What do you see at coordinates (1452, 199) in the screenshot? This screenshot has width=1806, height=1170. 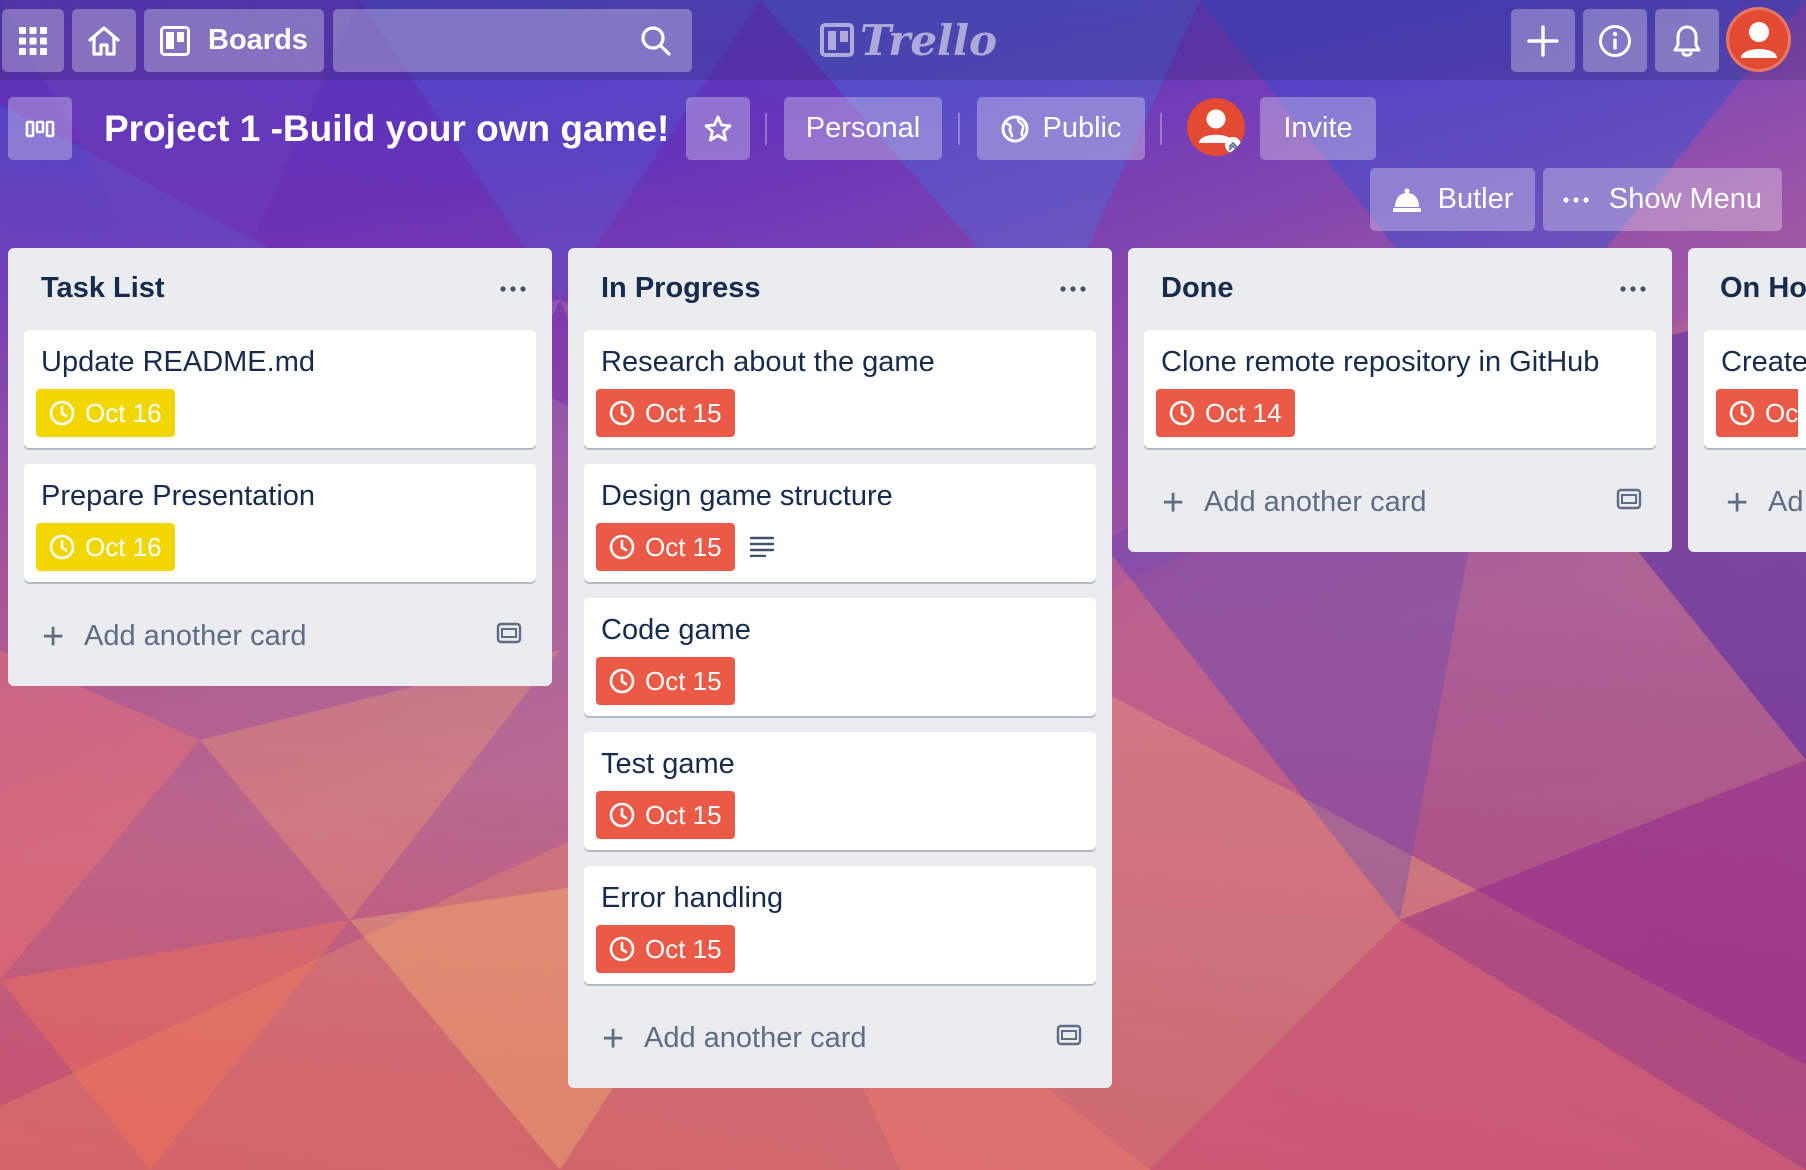 I see `butler-button: Butler` at bounding box center [1452, 199].